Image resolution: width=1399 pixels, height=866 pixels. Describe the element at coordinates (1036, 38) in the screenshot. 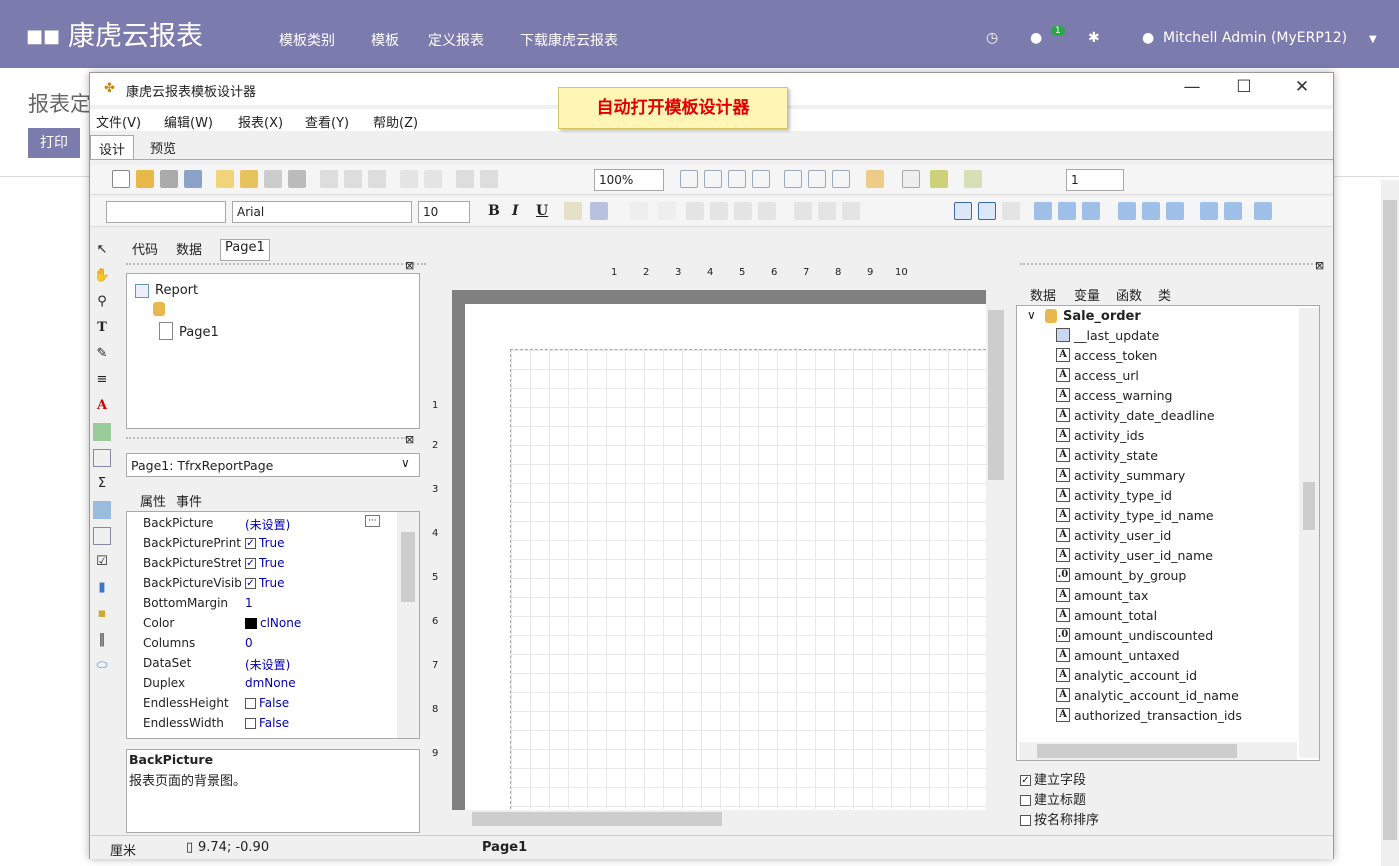

I see `chat-icon: ●` at that location.